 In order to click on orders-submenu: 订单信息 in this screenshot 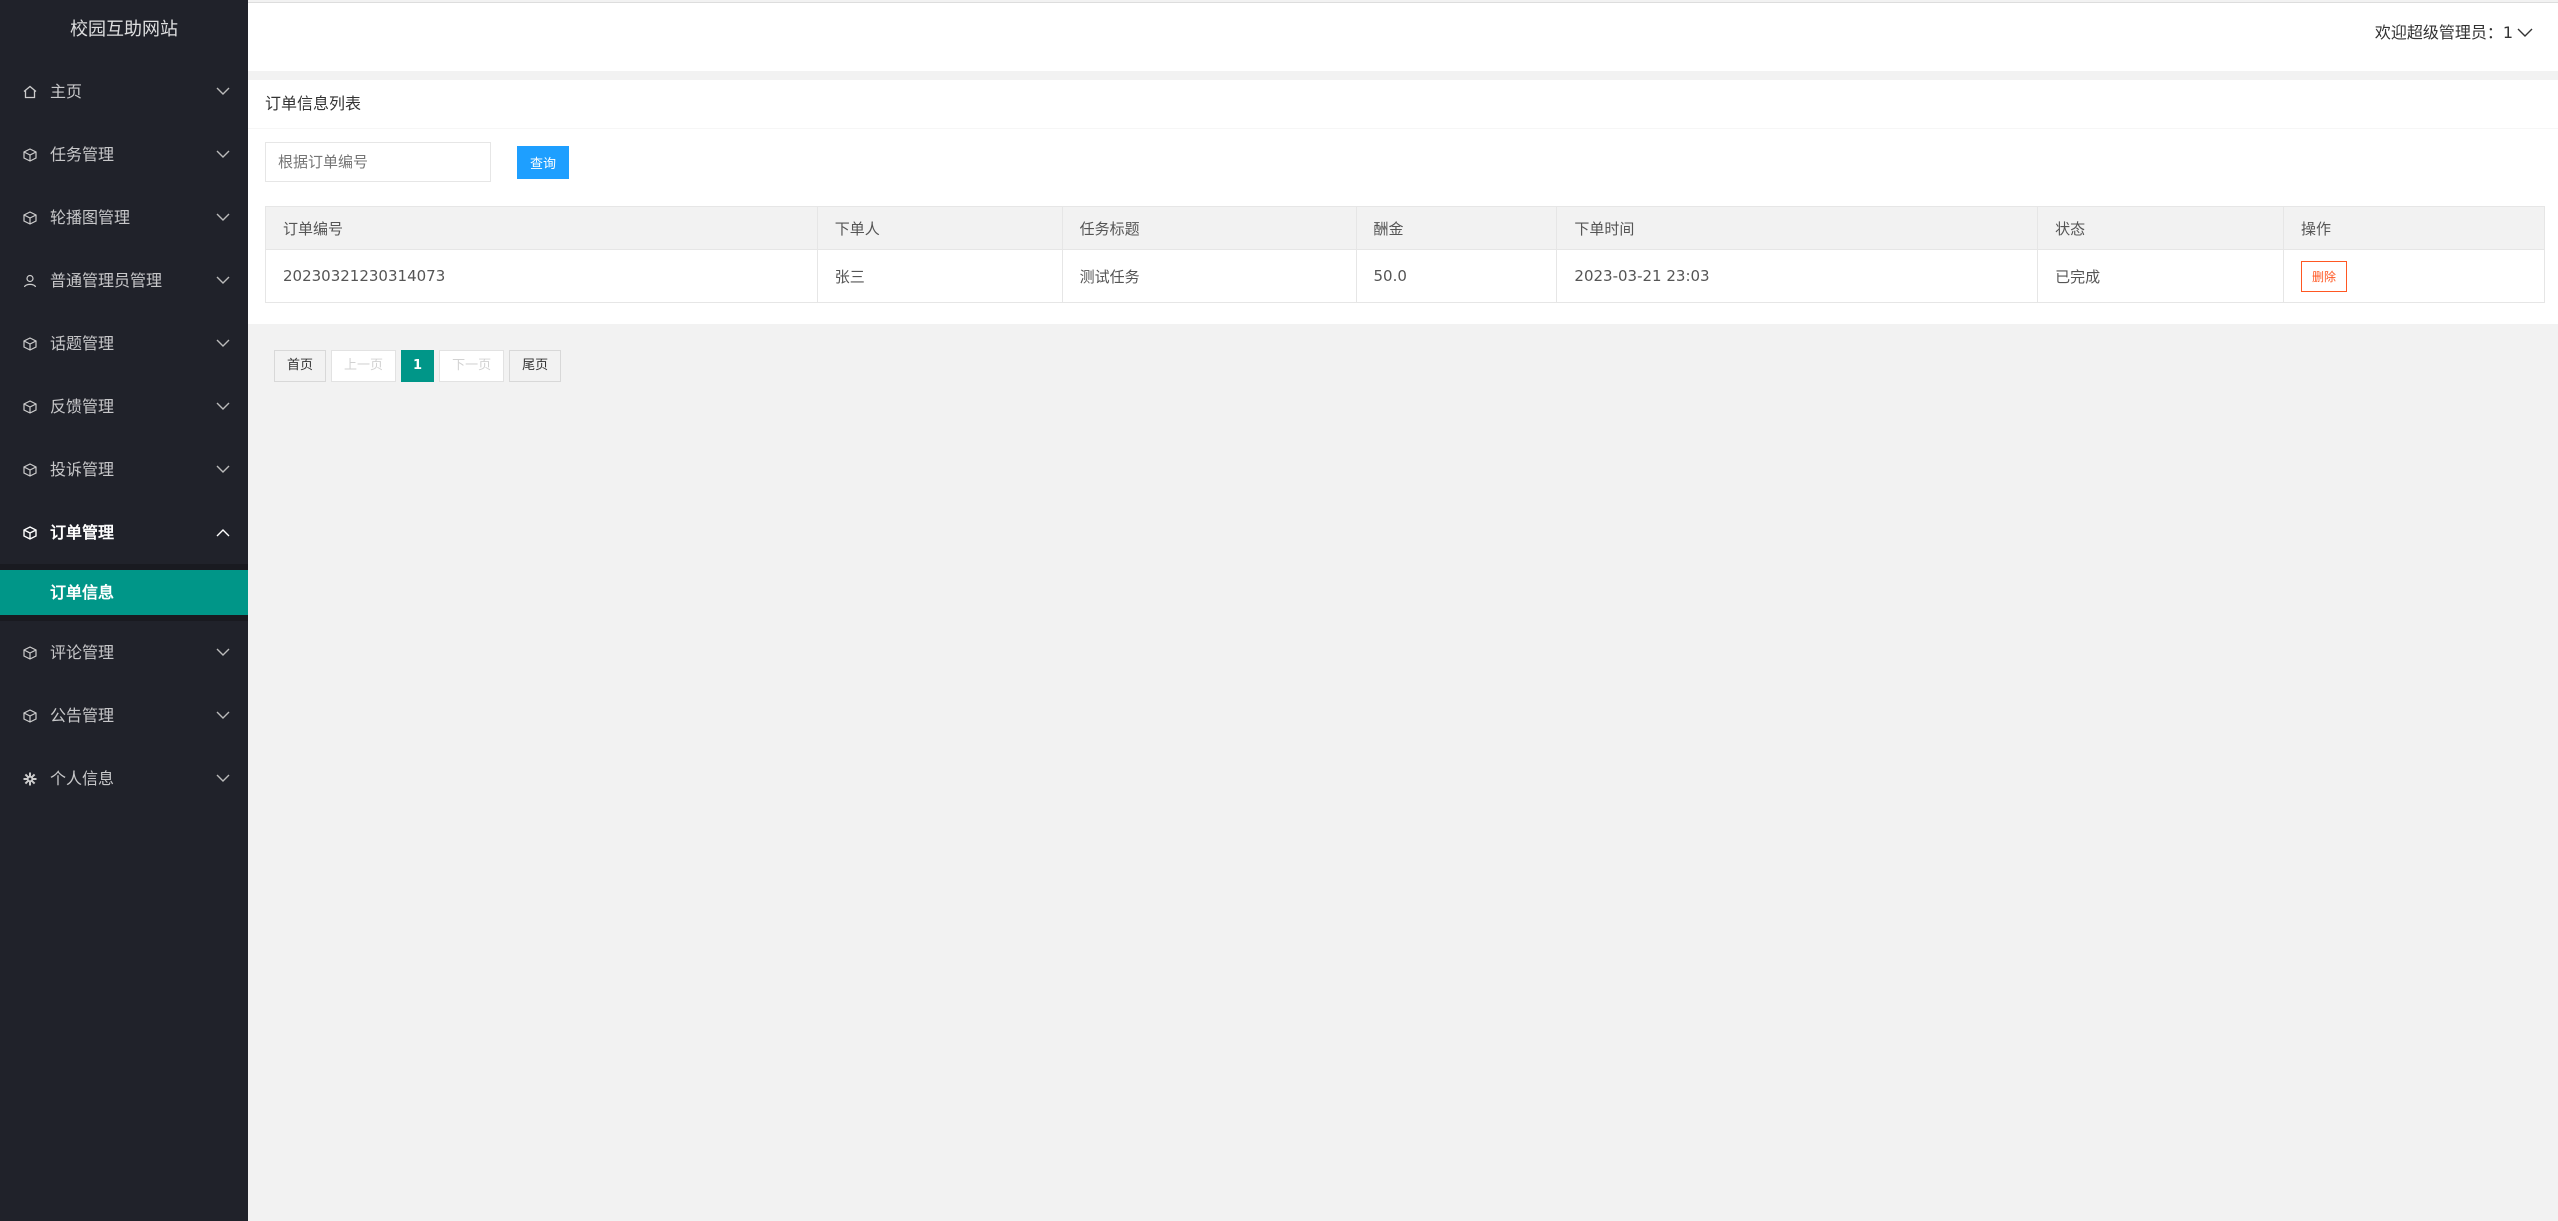, I will do `click(124, 592)`.